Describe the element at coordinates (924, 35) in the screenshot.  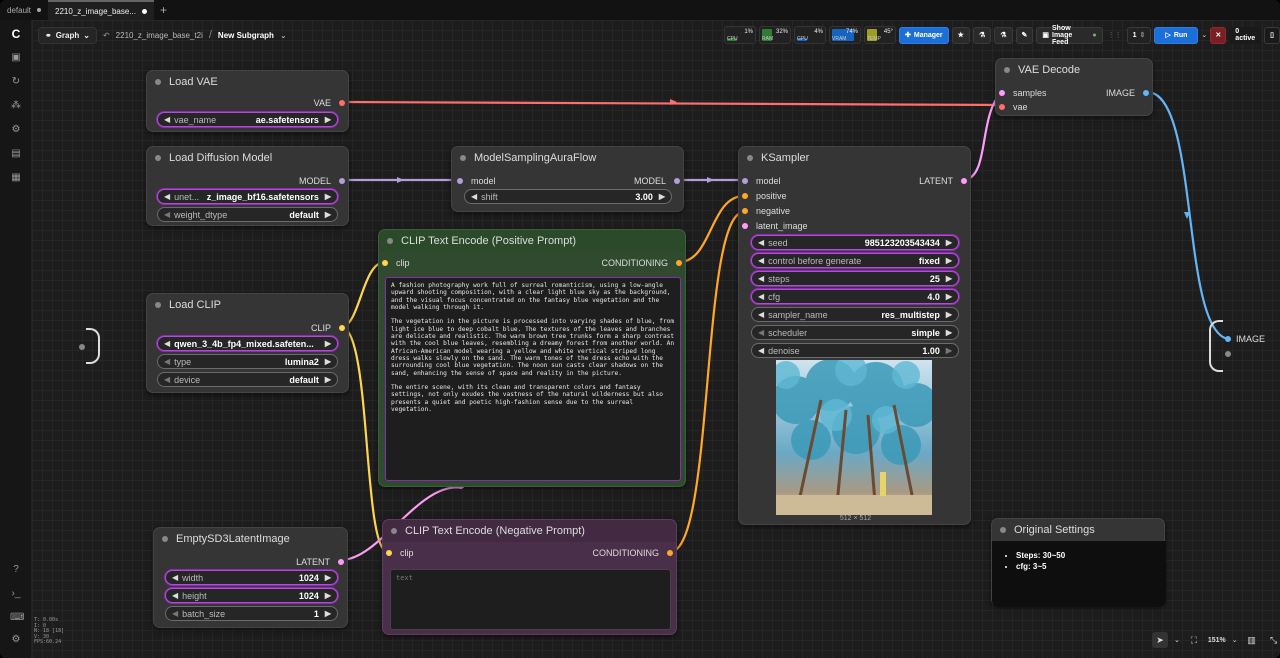
I see `manager-button: ✚ Manager` at that location.